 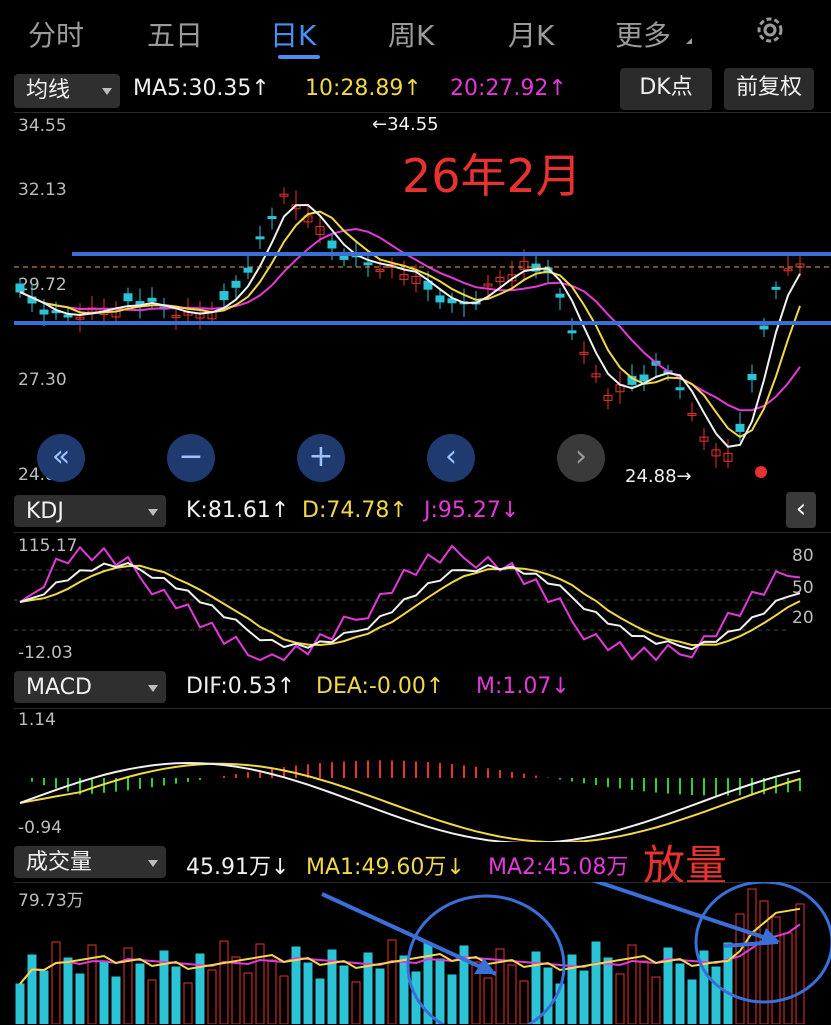 I want to click on forward-adjust-button: 前复权, so click(x=769, y=89).